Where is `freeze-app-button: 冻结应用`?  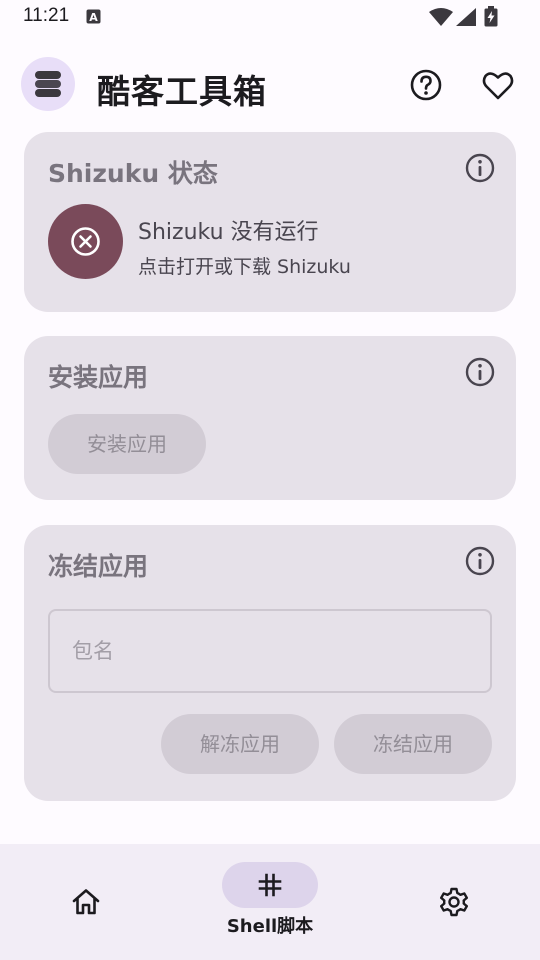 freeze-app-button: 冻结应用 is located at coordinates (413, 744).